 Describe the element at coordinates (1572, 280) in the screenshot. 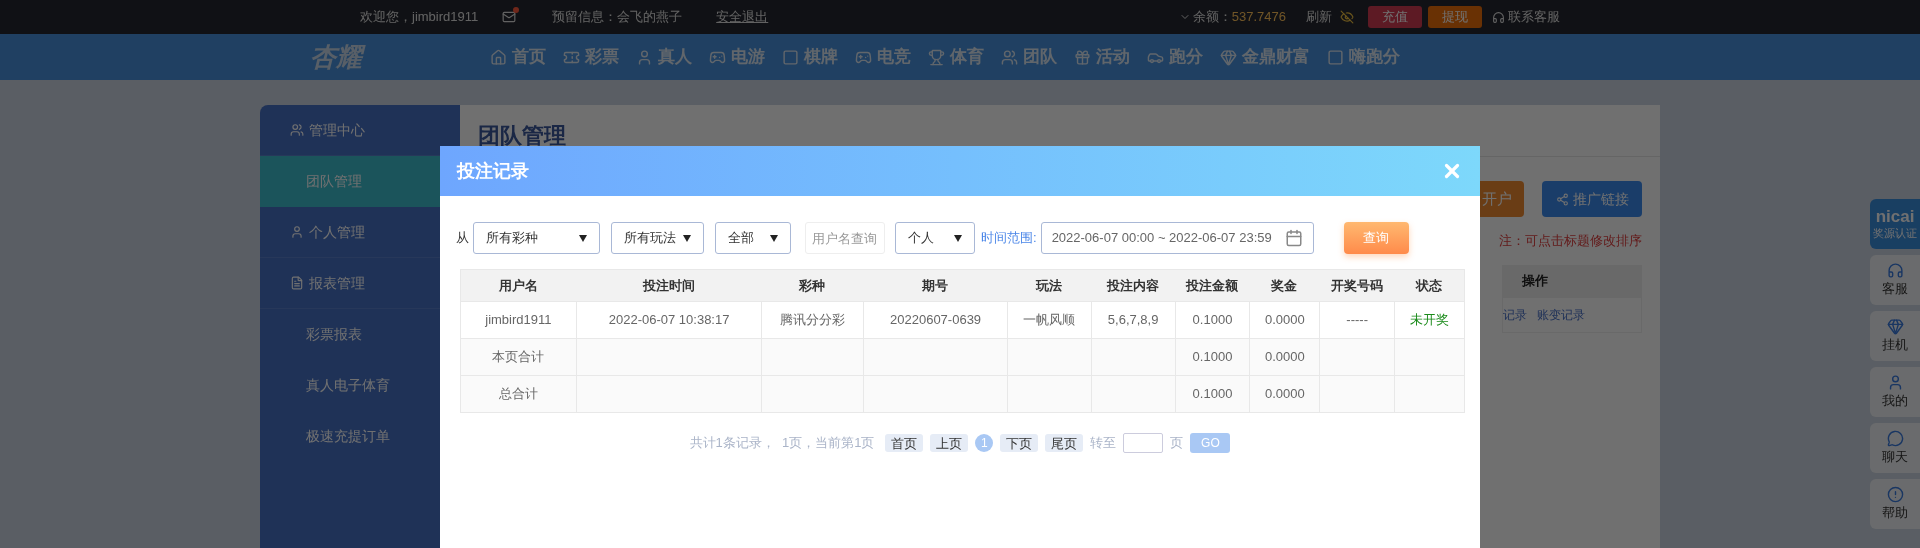

I see `table-header: 操作` at that location.